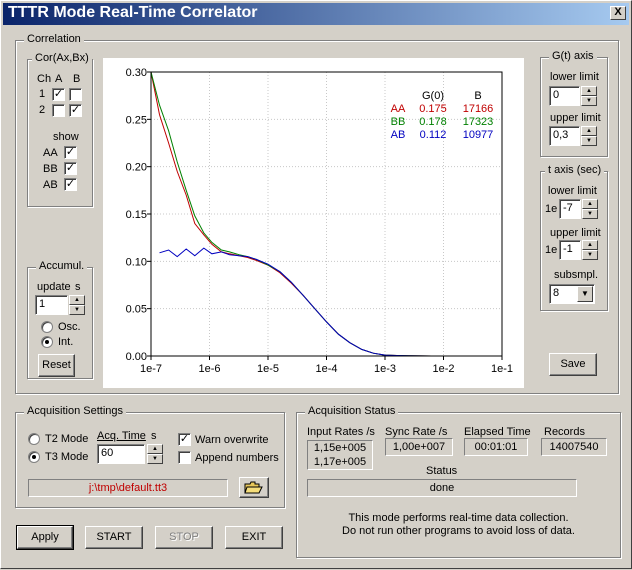 The height and width of the screenshot is (570, 632). I want to click on y-tick-label: 0.00, so click(136, 357).